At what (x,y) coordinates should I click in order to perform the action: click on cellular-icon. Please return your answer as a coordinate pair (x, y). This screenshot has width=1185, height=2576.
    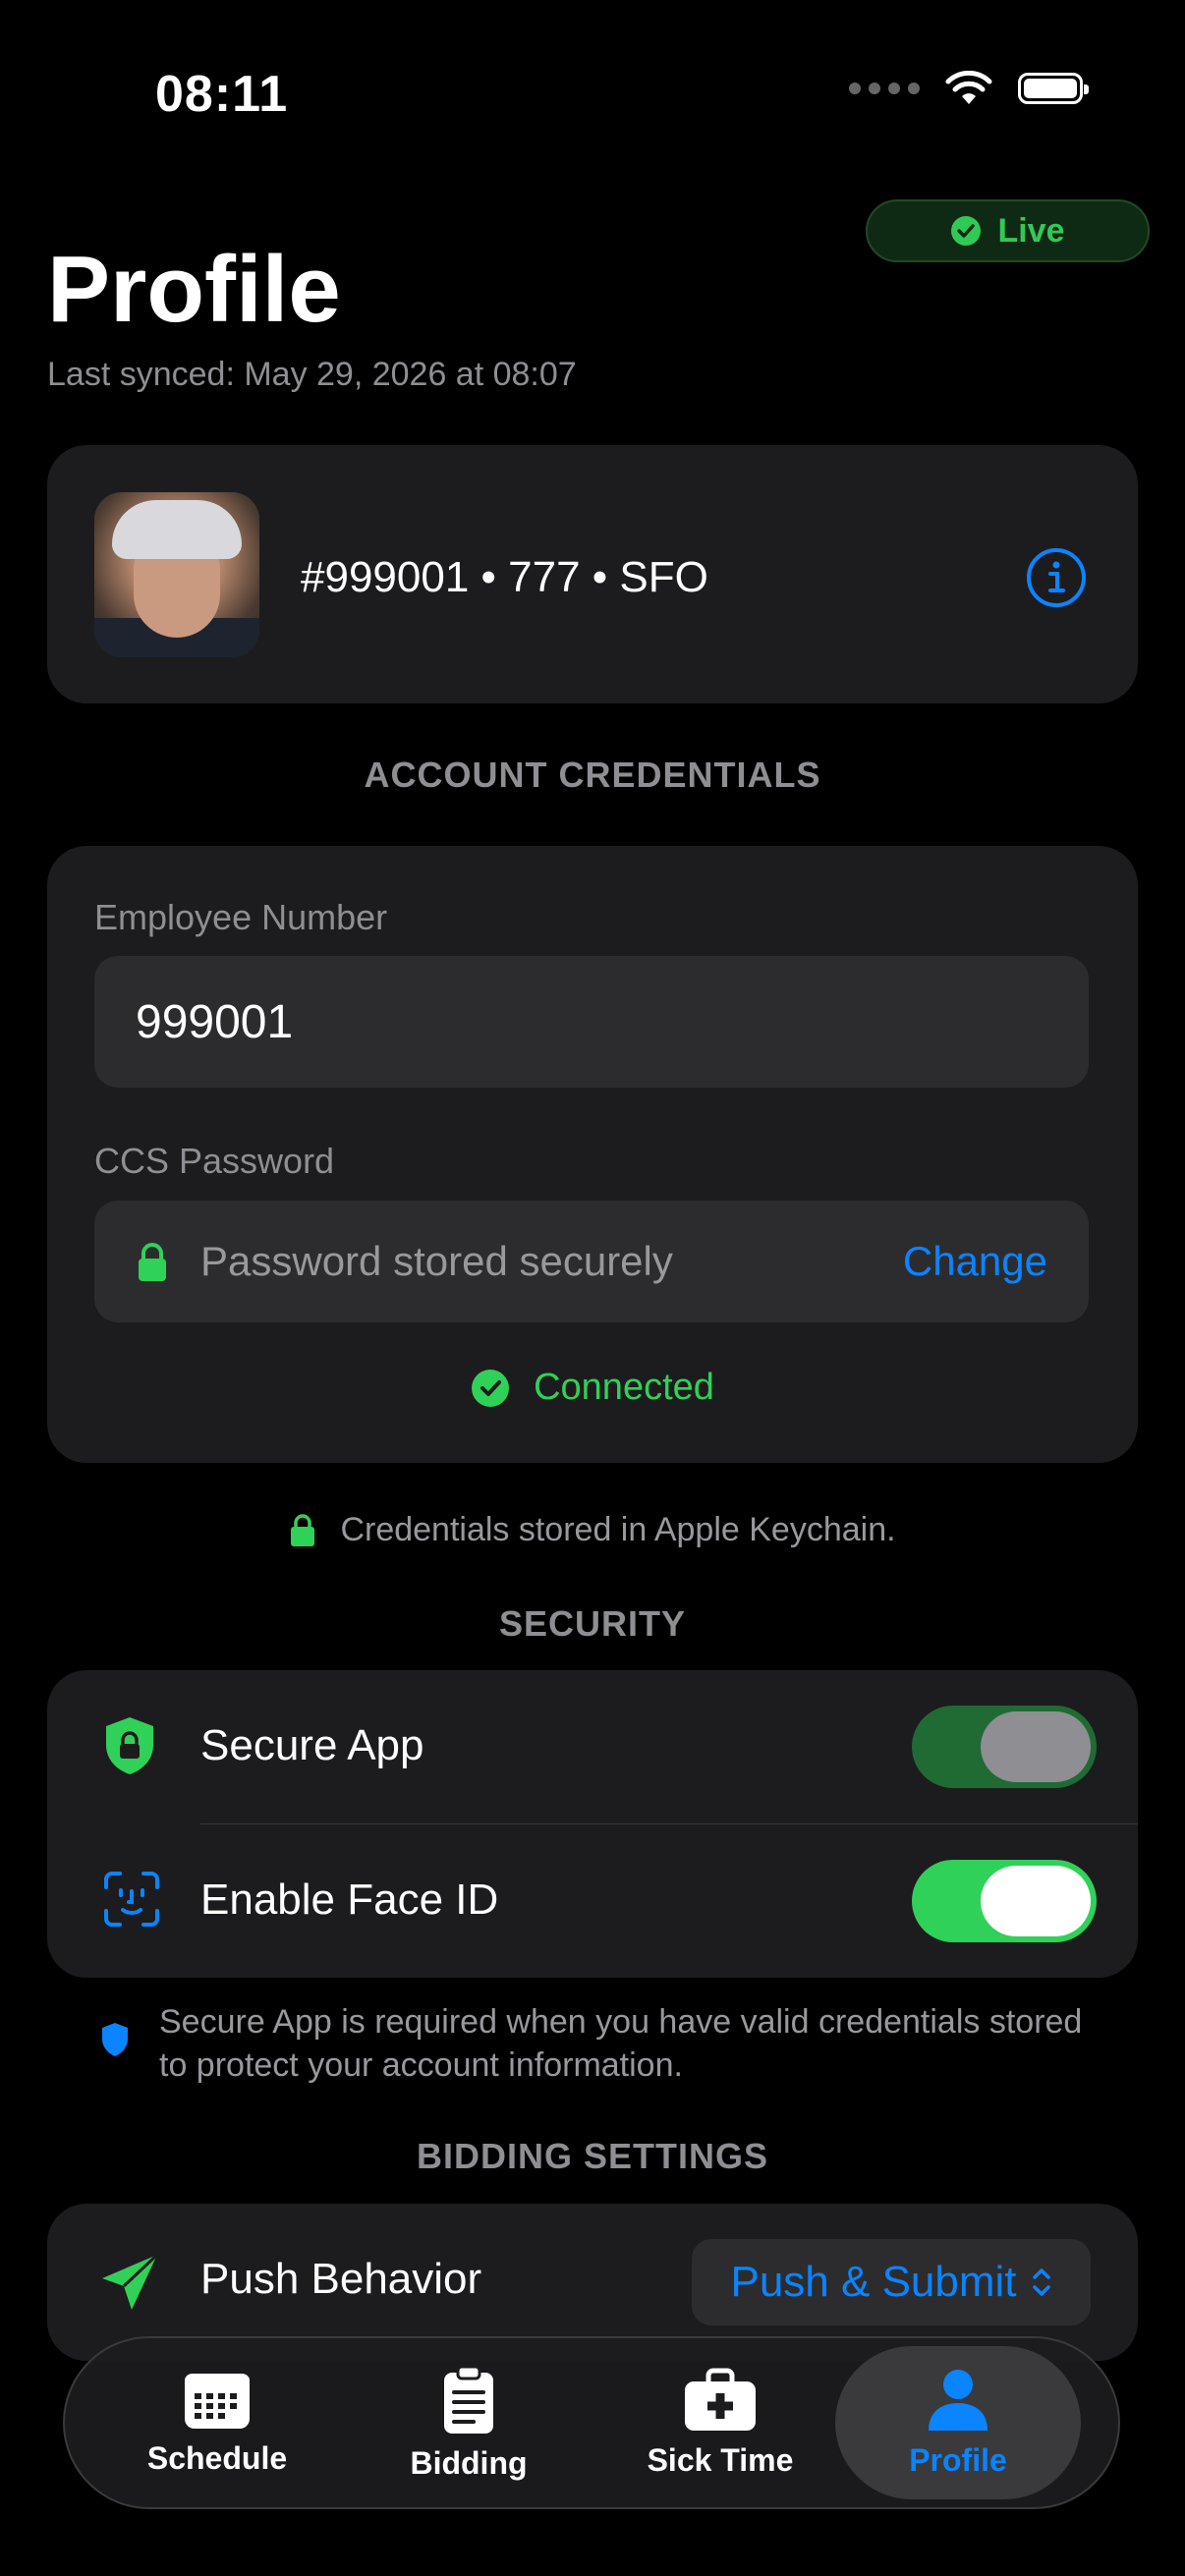
    Looking at the image, I should click on (885, 88).